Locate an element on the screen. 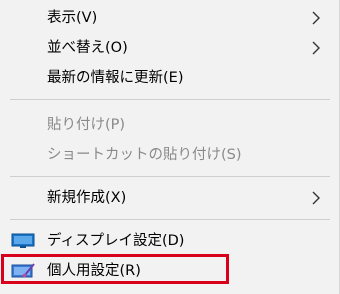  menu-item-sort-by-label: 並べ替え(O) is located at coordinates (87, 48).